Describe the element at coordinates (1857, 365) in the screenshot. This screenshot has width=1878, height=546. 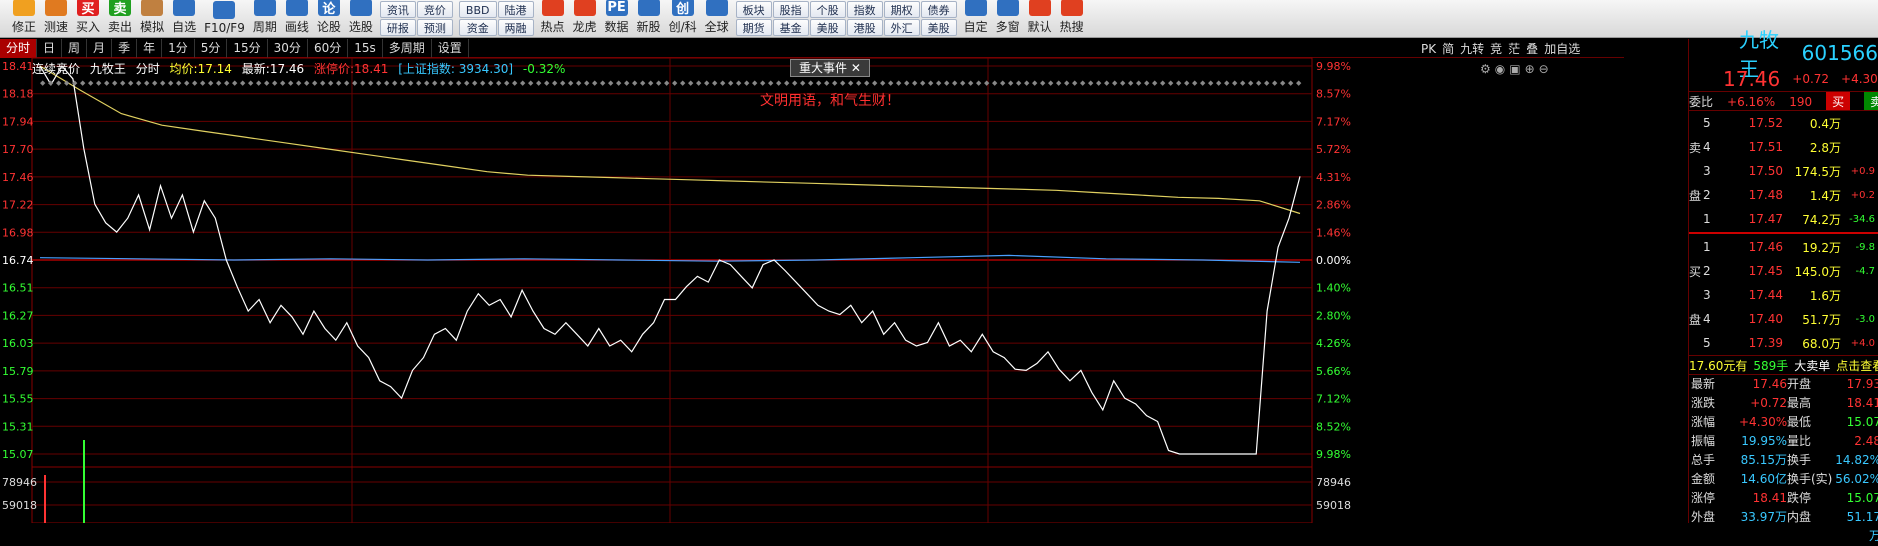
I see `big-order-link: 点击查看` at that location.